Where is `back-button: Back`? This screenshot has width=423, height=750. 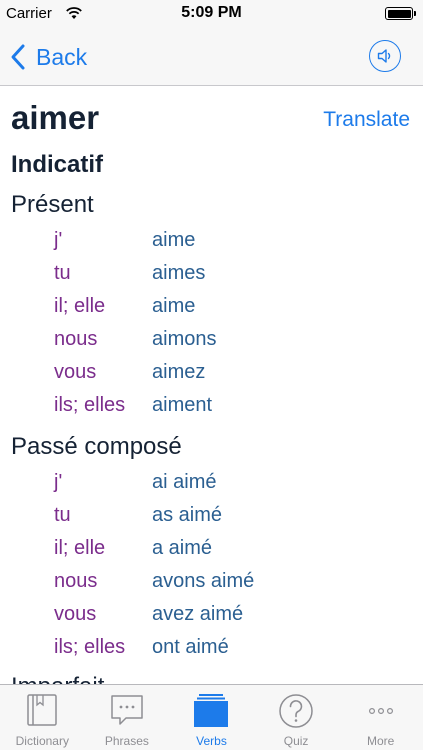 back-button: Back is located at coordinates (48, 57).